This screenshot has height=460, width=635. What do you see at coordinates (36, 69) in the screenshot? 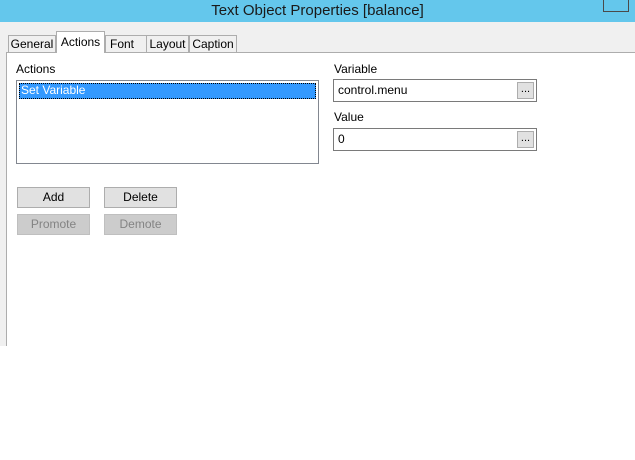
I see `actions-label: Actions` at bounding box center [36, 69].